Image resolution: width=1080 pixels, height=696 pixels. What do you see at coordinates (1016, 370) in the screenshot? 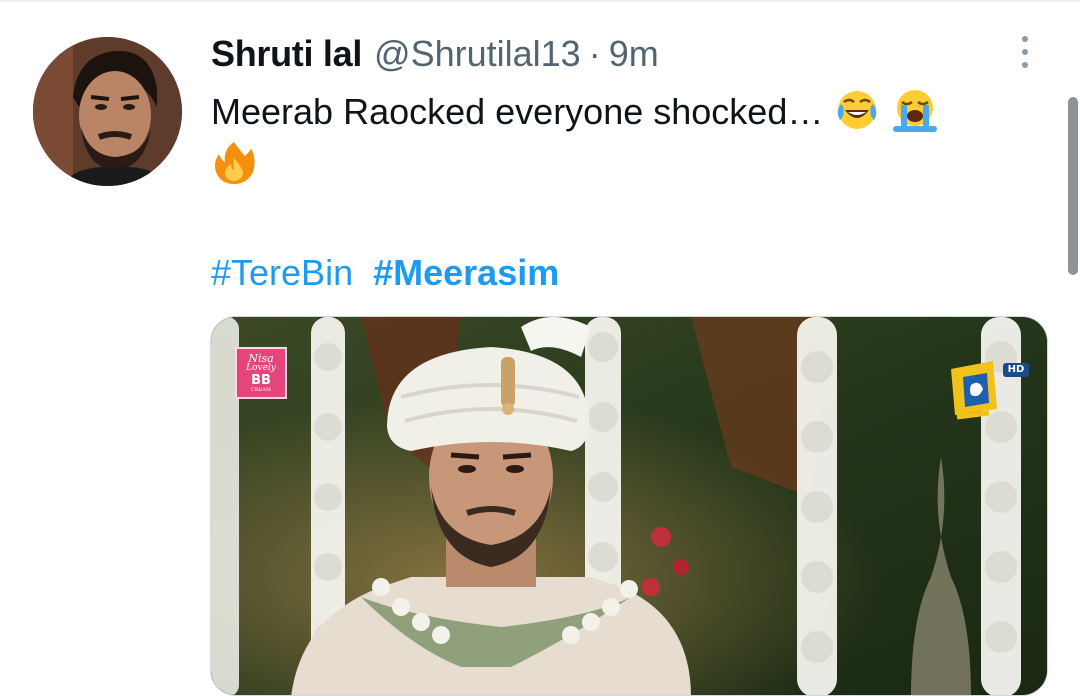
I see `hd-badge: HD` at bounding box center [1016, 370].